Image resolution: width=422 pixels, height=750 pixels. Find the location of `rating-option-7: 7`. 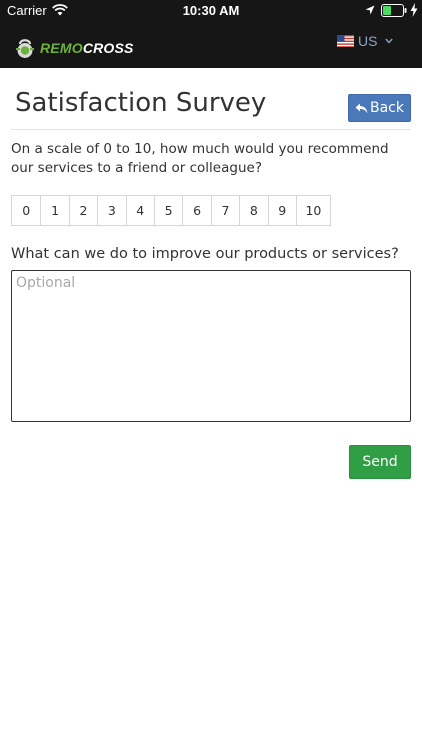

rating-option-7: 7 is located at coordinates (225, 210).